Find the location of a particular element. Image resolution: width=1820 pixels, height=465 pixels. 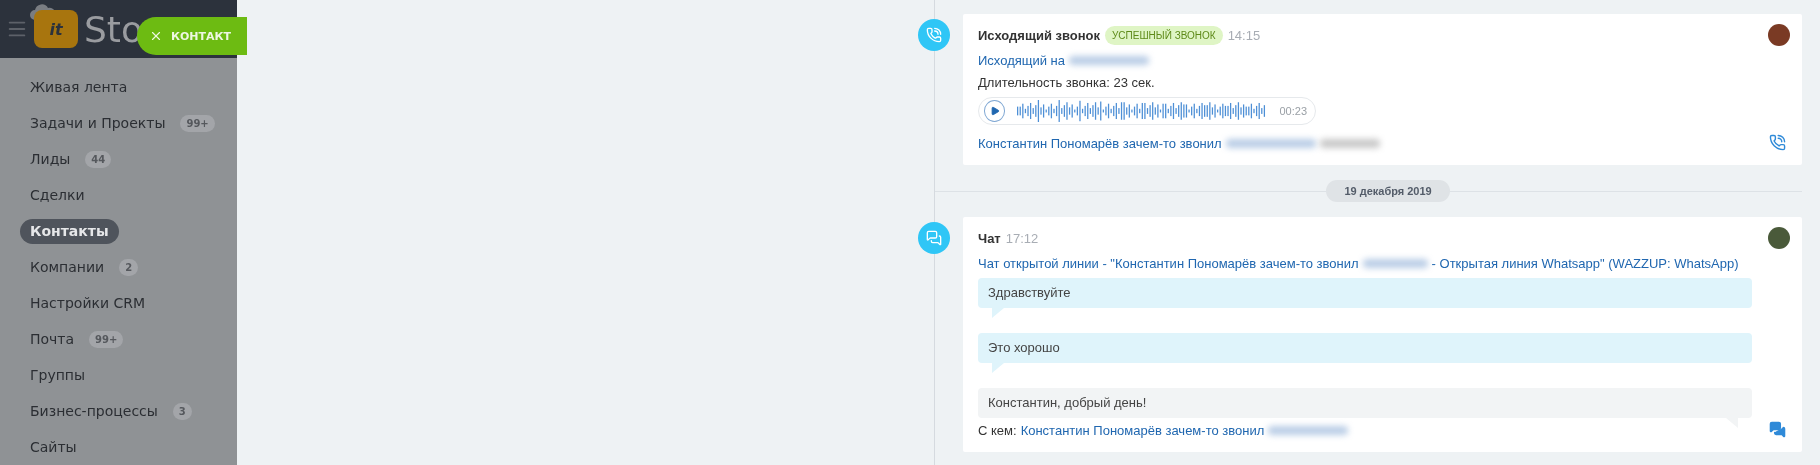

counter-badge: 44 is located at coordinates (98, 159).